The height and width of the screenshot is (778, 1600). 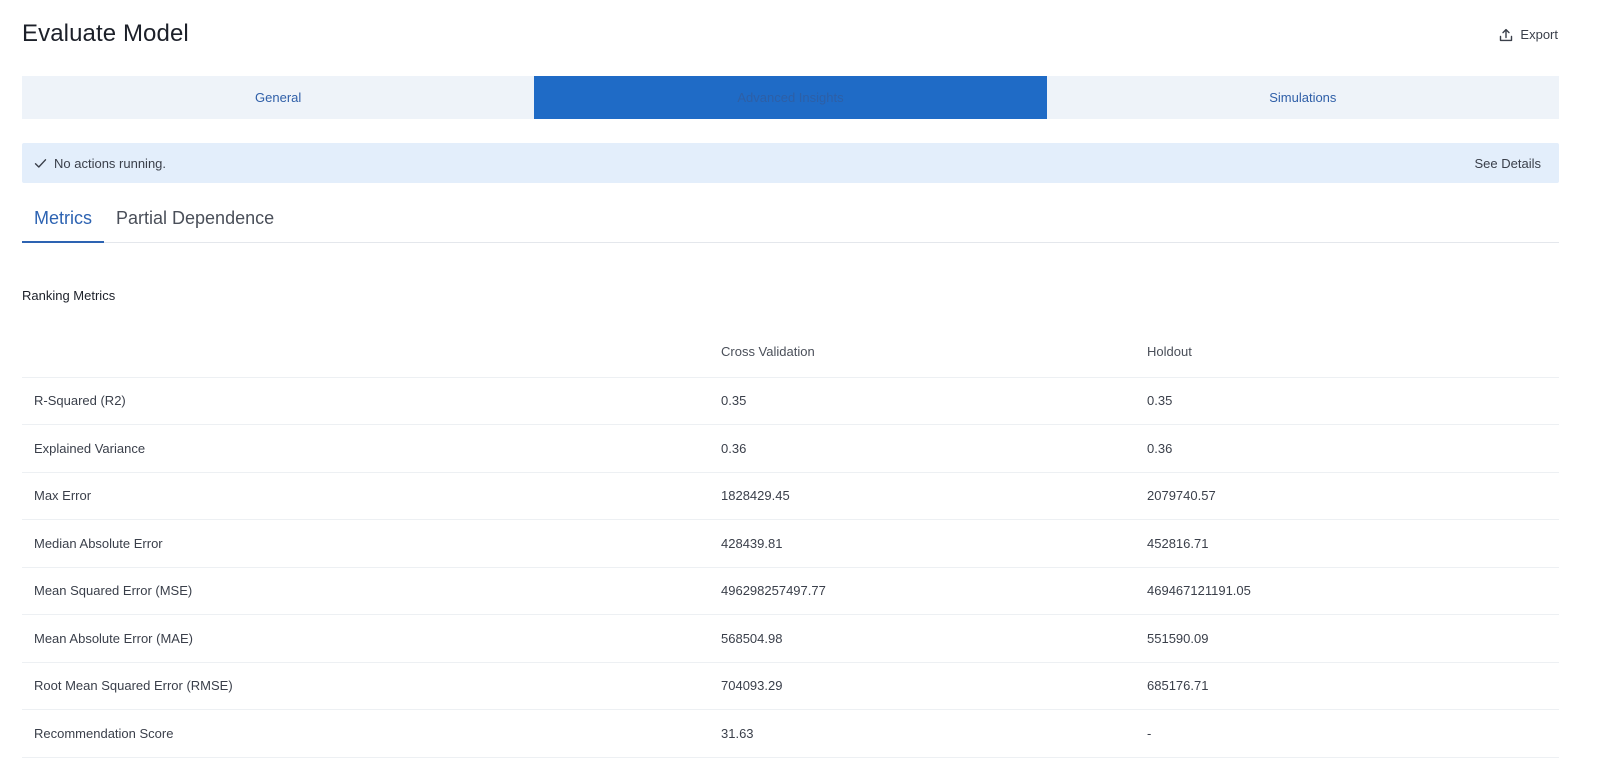 I want to click on section-title: Ranking Metrics, so click(x=69, y=295).